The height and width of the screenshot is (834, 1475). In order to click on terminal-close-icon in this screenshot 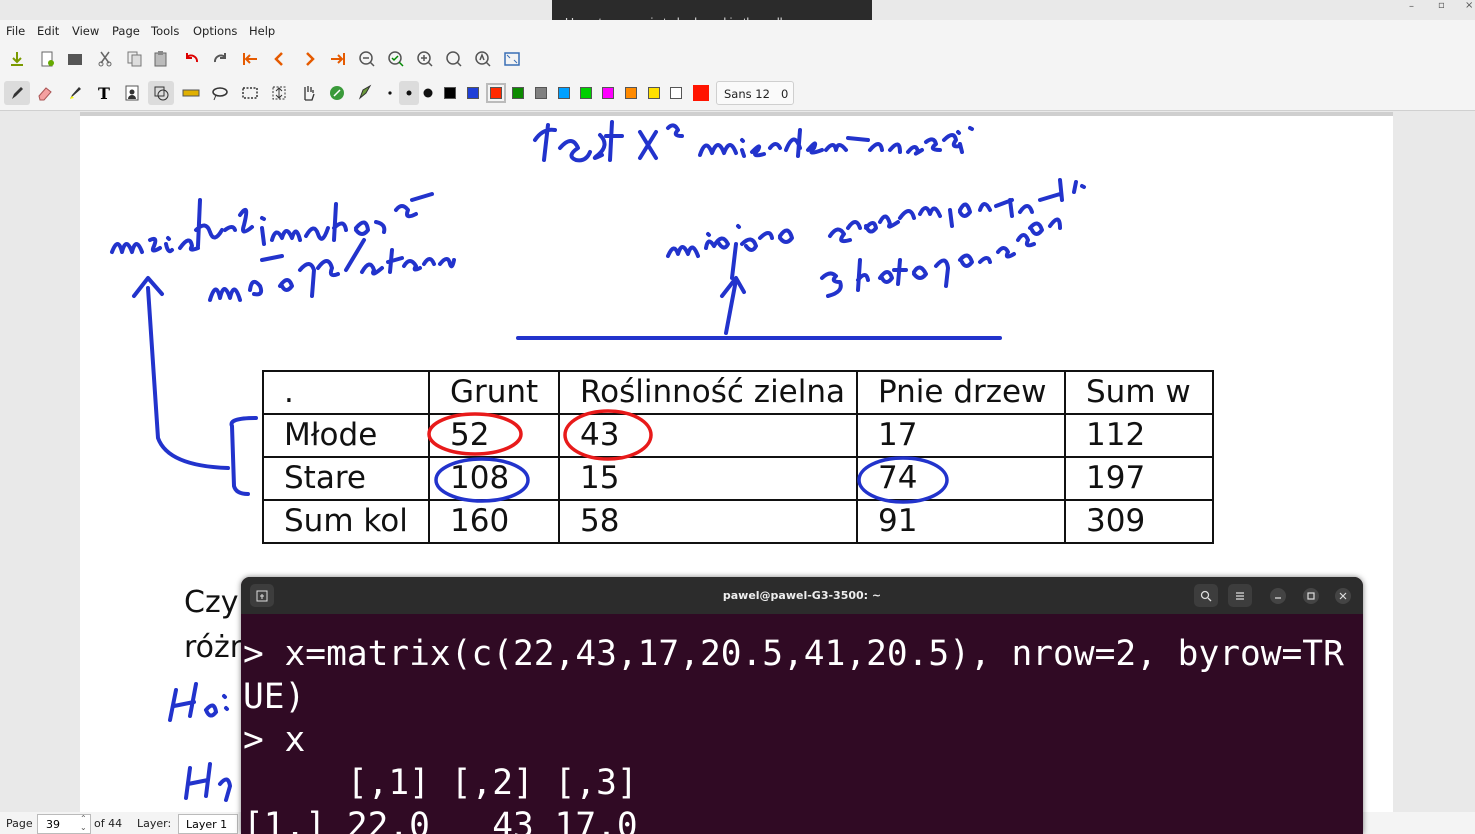, I will do `click(1343, 596)`.